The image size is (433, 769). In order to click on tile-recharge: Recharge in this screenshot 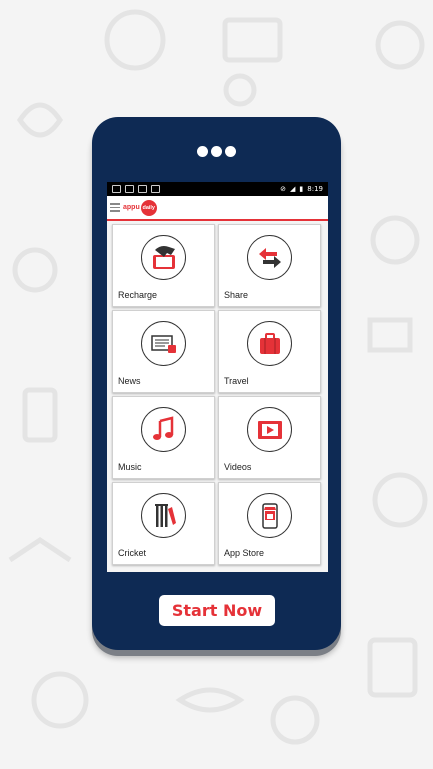, I will do `click(163, 265)`.